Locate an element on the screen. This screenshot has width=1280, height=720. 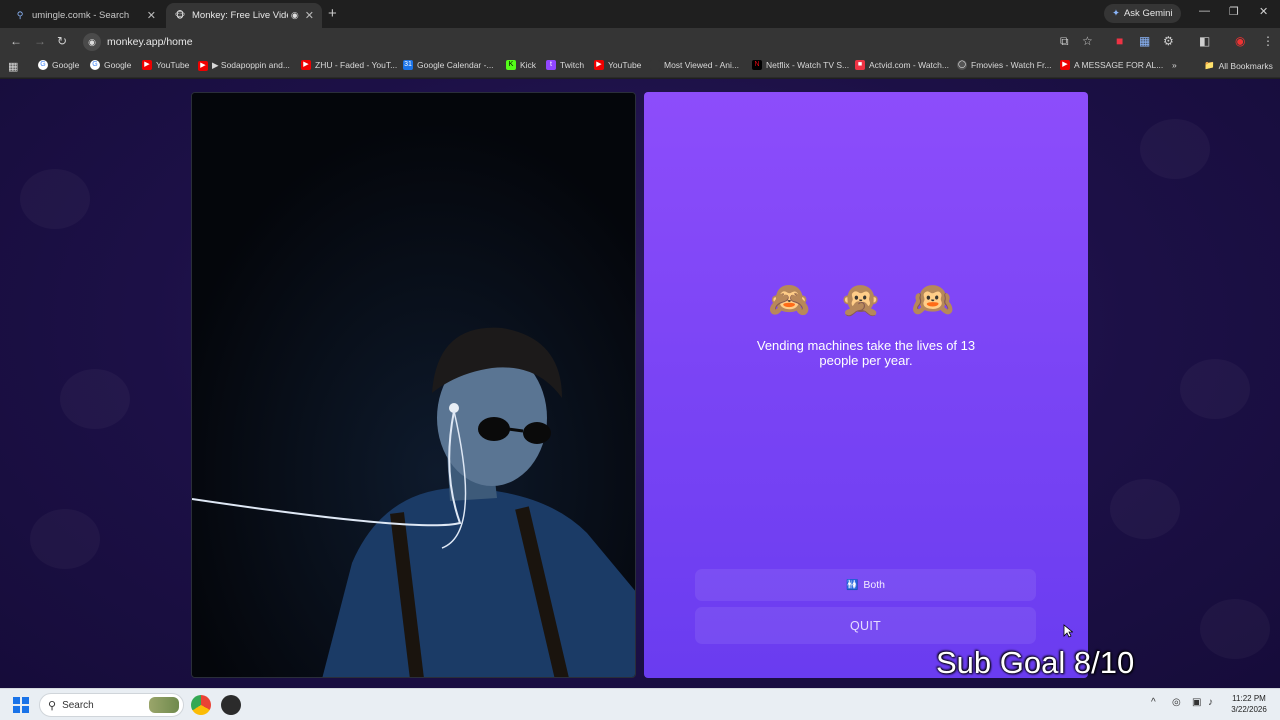
extension-grid-icon: ▦ is located at coordinates (1144, 41).